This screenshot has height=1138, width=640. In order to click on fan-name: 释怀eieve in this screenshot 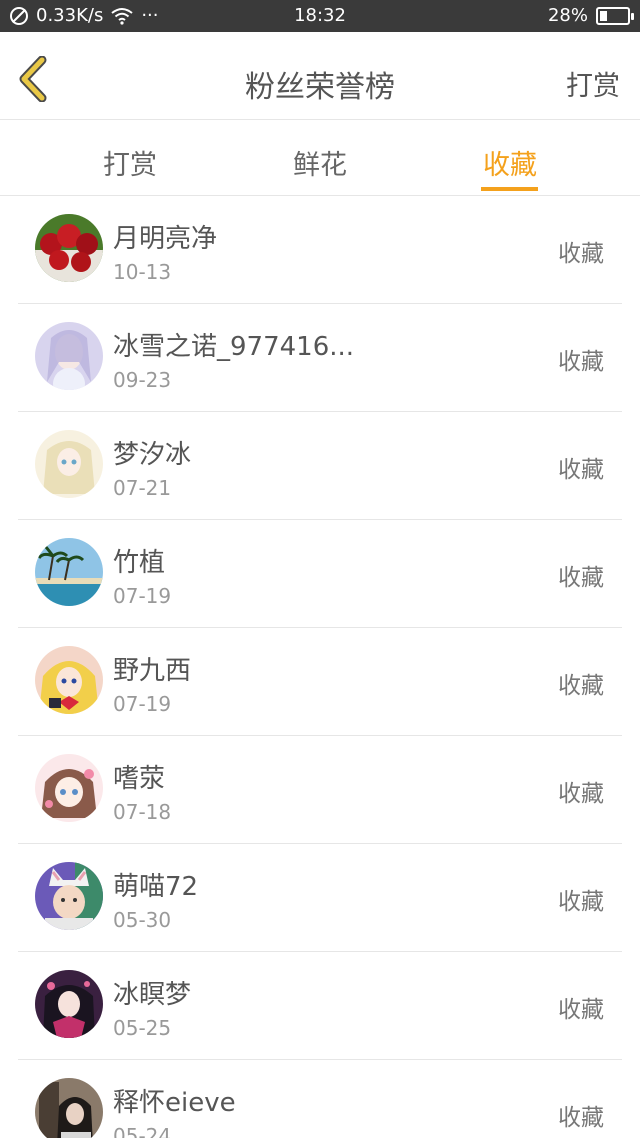, I will do `click(174, 1103)`.